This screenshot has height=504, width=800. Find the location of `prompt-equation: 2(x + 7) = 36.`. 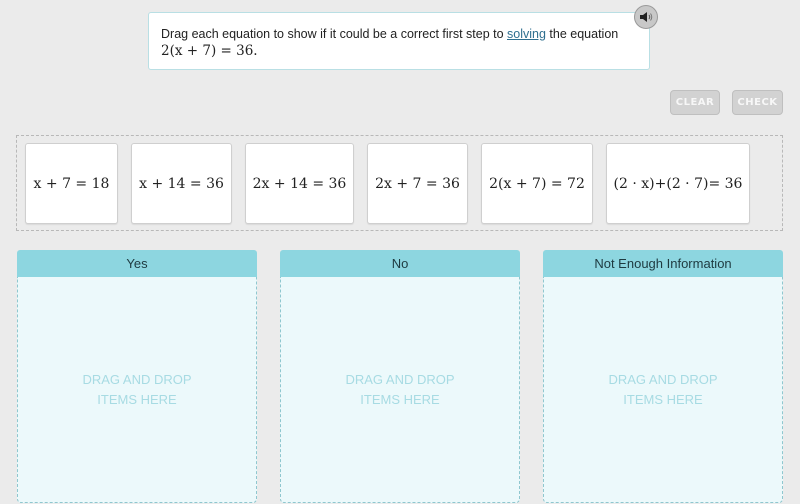

prompt-equation: 2(x + 7) = 36. is located at coordinates (209, 51).